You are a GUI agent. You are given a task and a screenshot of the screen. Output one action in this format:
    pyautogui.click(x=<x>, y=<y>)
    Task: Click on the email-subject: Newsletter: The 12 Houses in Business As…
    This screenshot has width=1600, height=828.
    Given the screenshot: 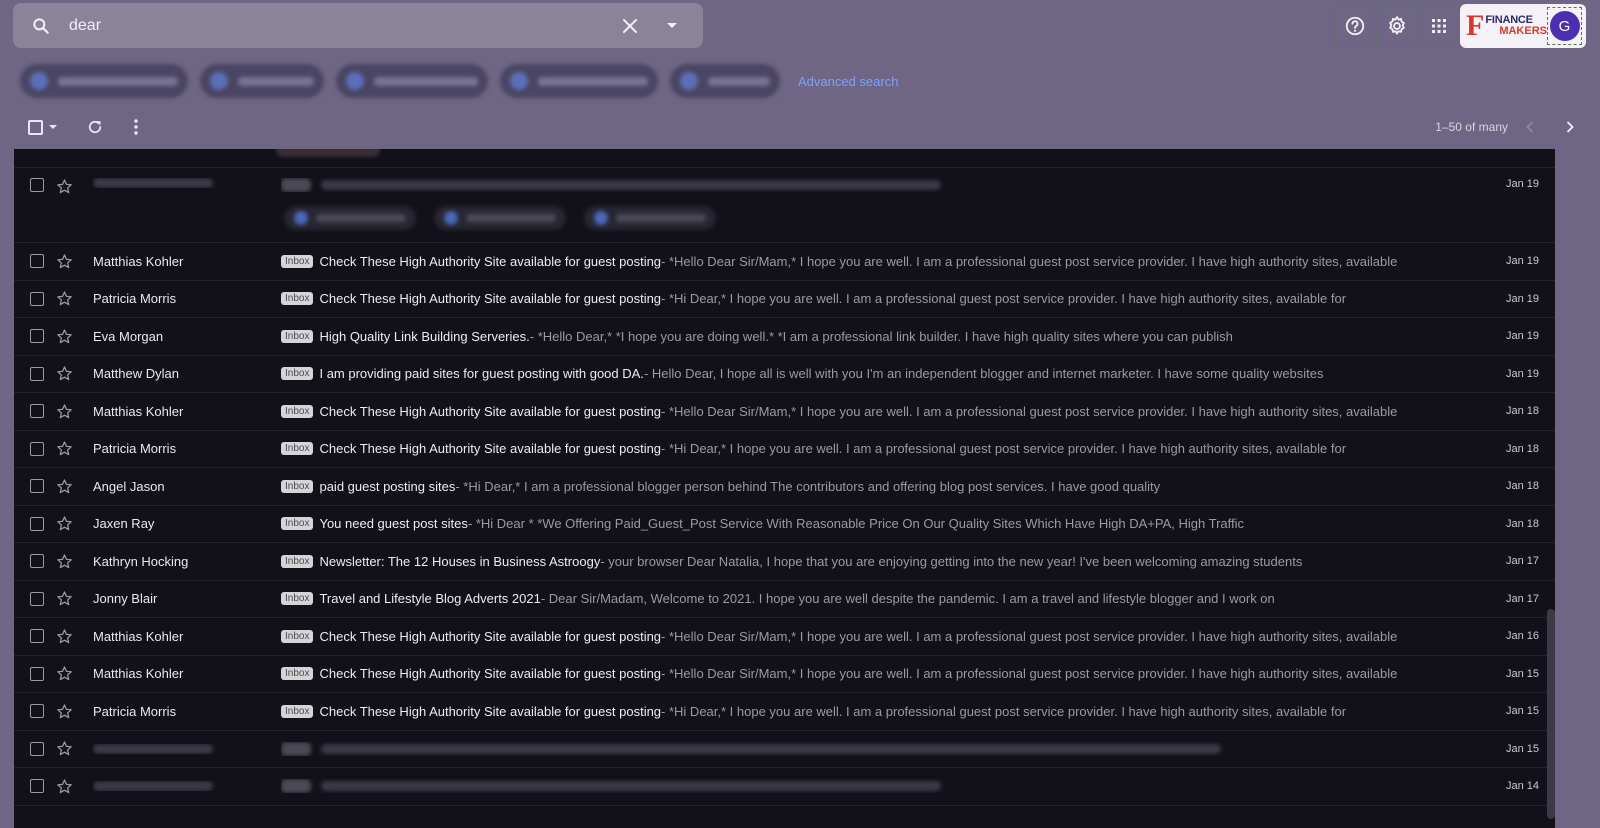 What is the action you would take?
    pyautogui.click(x=460, y=561)
    